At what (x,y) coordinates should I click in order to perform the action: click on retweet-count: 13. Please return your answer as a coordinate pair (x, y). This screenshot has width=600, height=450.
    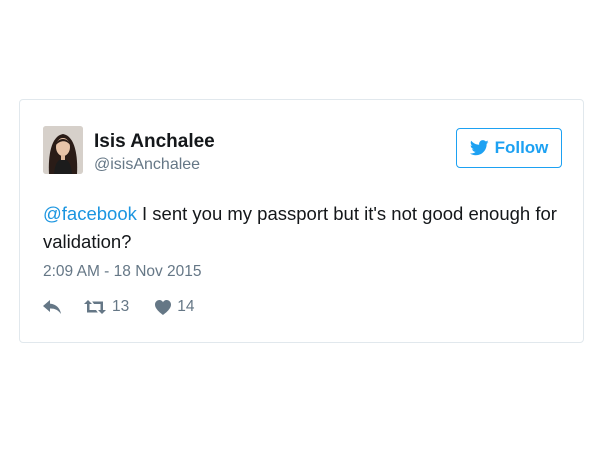
    Looking at the image, I should click on (121, 306).